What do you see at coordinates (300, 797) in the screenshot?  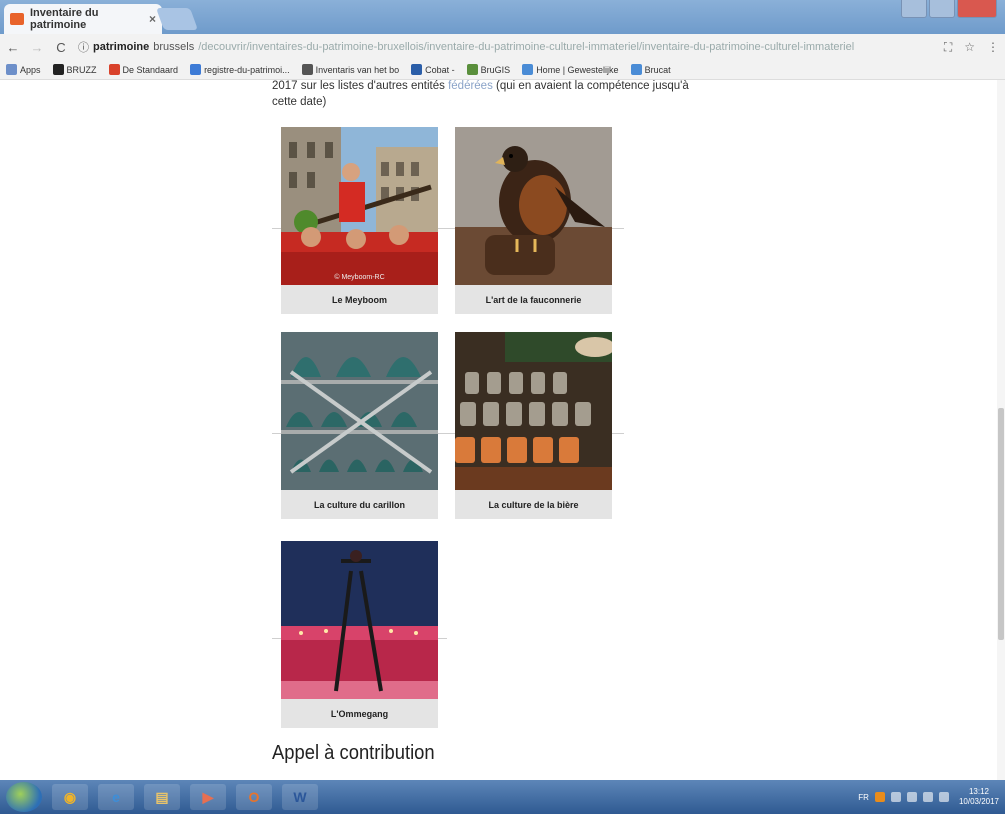 I see `taskbar-app-word-icon: W` at bounding box center [300, 797].